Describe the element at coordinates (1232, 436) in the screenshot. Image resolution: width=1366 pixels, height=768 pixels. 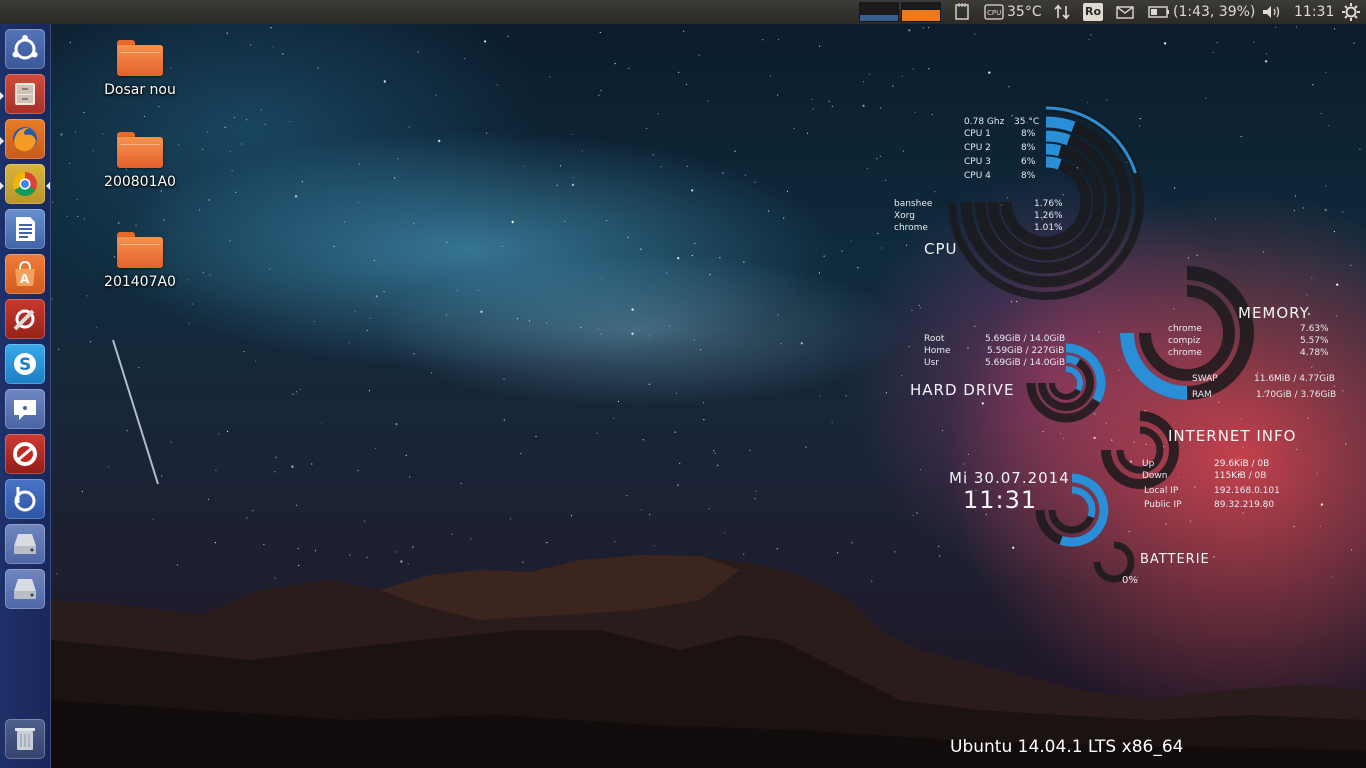
I see `internet-title: INTERNET INFO` at that location.